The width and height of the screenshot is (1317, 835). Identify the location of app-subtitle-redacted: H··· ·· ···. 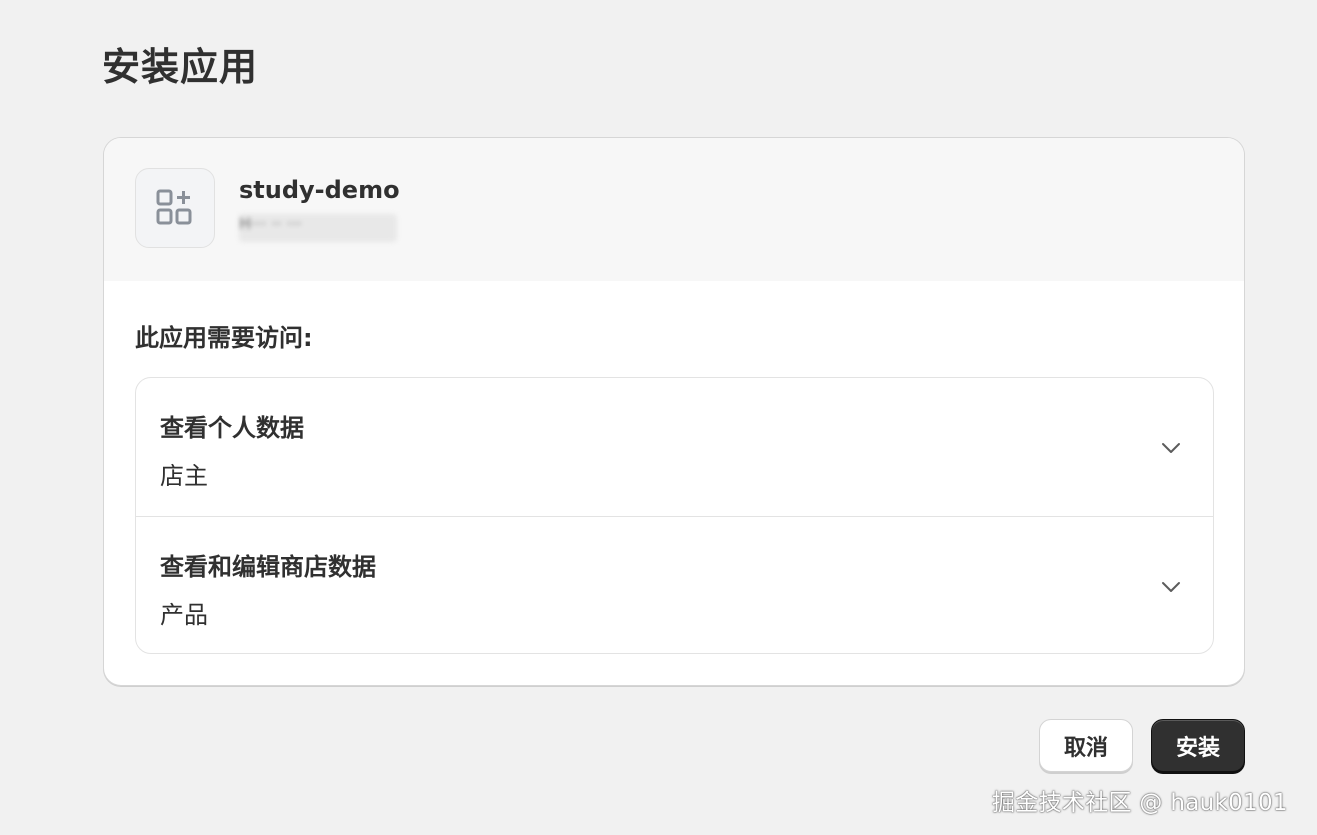
(318, 228).